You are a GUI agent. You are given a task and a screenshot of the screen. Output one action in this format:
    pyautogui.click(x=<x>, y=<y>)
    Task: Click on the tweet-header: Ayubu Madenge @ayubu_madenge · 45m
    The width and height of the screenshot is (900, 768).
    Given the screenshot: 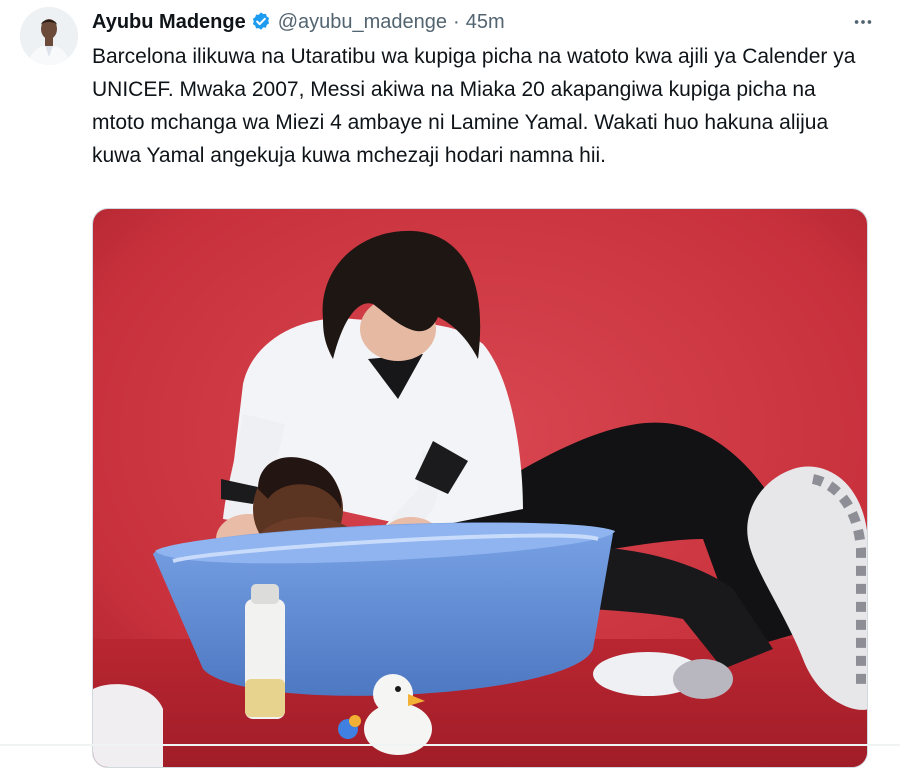 What is the action you would take?
    pyautogui.click(x=486, y=22)
    